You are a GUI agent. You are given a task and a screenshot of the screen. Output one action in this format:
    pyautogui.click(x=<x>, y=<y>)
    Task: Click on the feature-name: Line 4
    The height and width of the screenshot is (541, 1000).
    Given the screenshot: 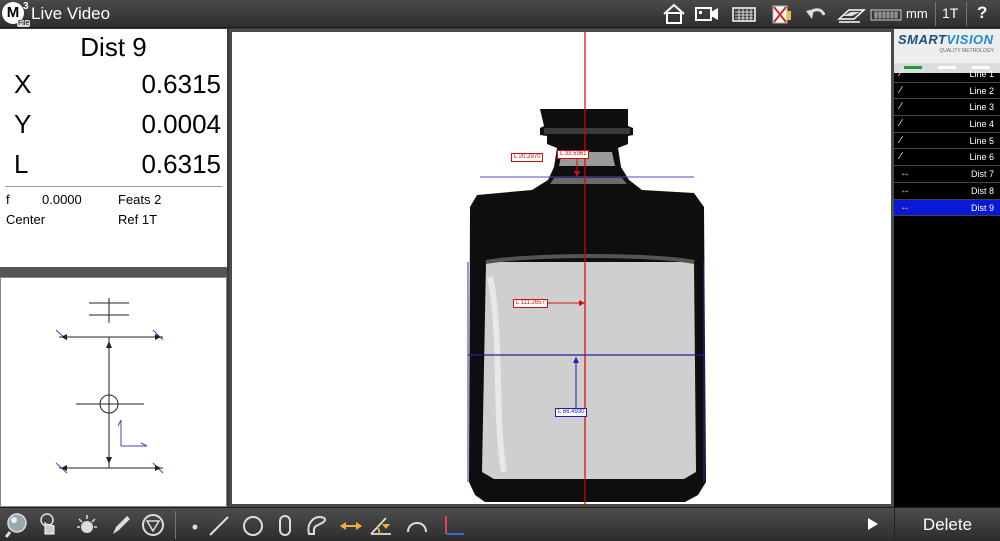 What is the action you would take?
    pyautogui.click(x=981, y=124)
    